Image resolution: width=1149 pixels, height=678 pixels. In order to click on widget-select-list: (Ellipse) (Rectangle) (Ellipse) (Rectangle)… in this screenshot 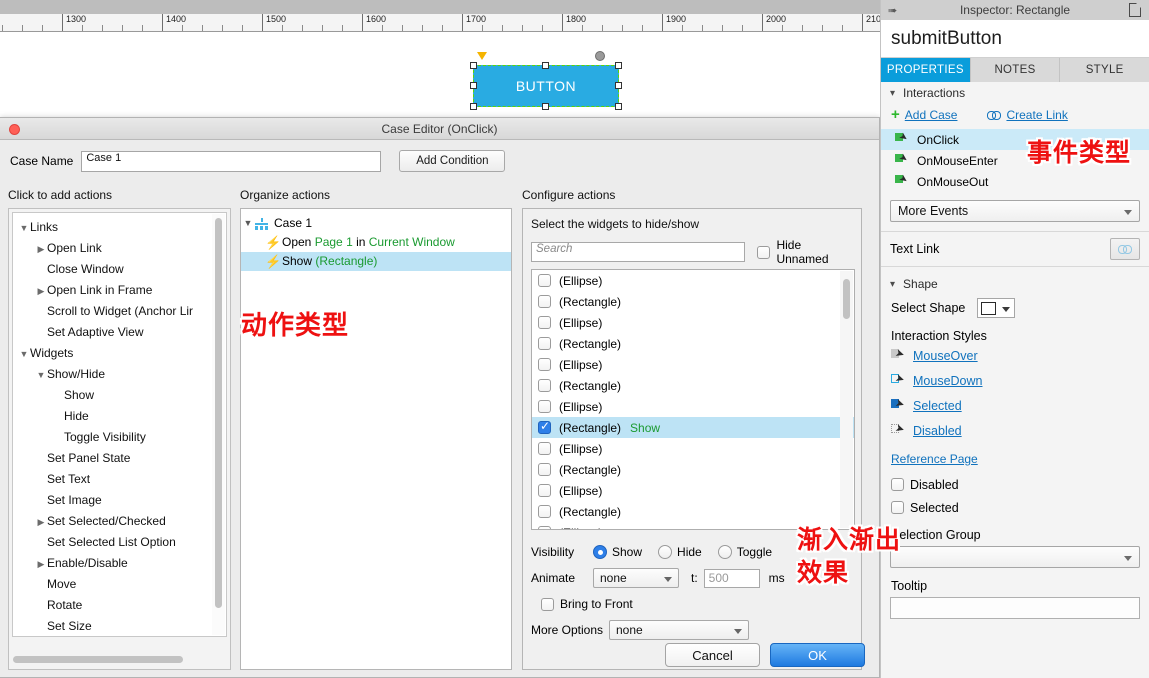, I will do `click(693, 399)`.